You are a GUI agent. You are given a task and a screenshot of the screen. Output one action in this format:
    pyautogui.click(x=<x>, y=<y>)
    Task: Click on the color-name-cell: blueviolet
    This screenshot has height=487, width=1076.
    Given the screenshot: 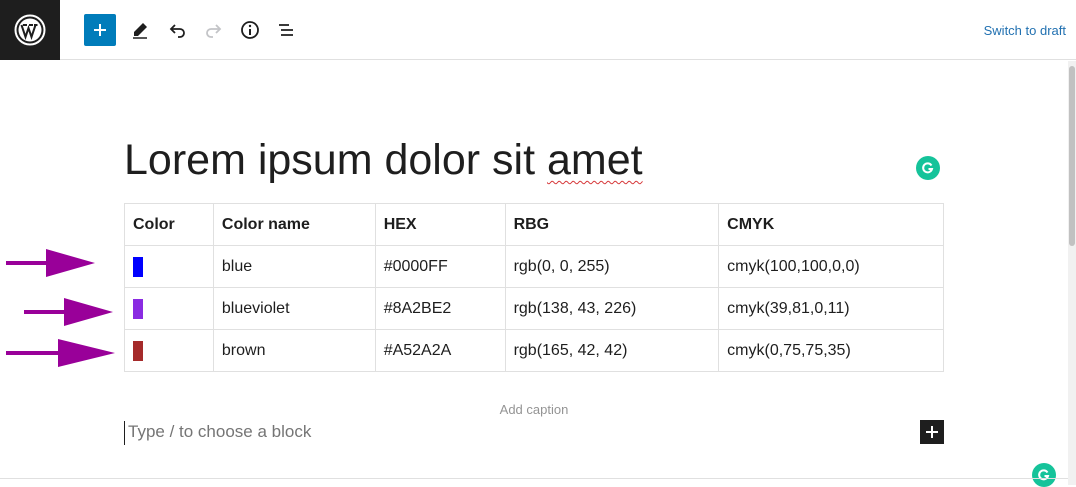 What is the action you would take?
    pyautogui.click(x=294, y=308)
    